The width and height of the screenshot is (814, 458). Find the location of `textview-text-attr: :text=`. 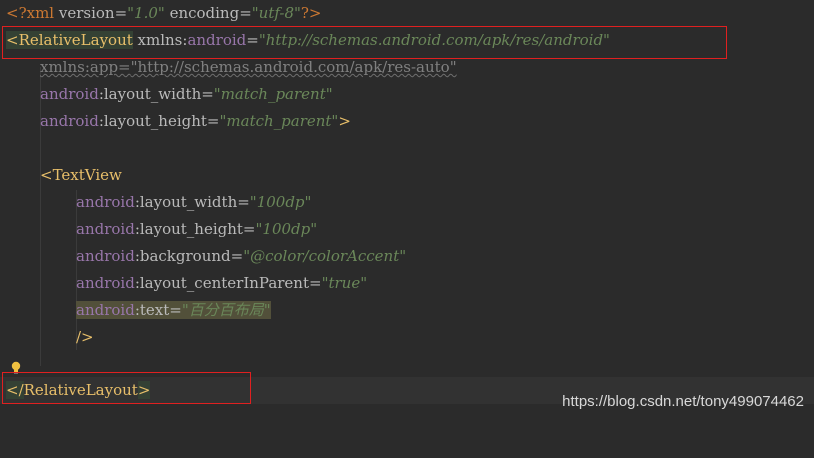

textview-text-attr: :text= is located at coordinates (158, 310).